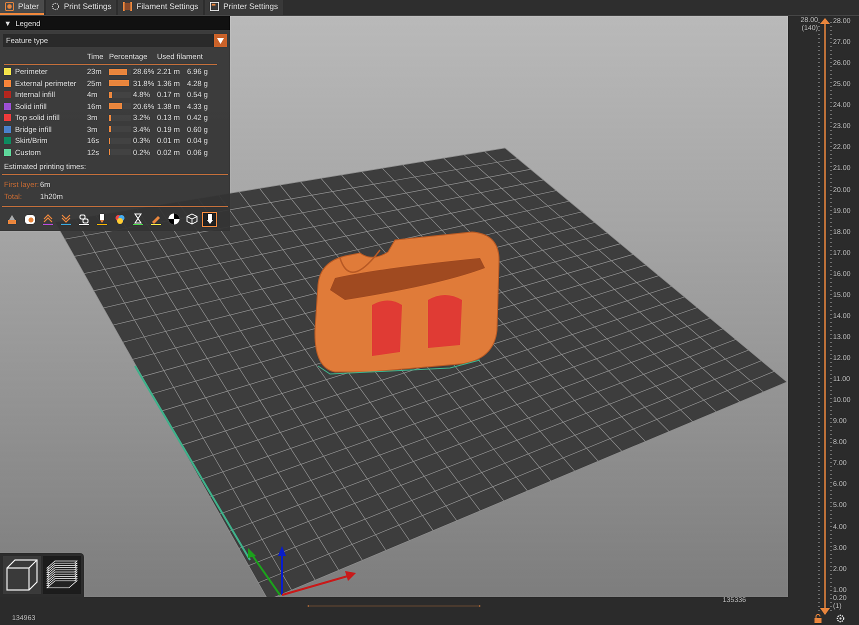  What do you see at coordinates (161, 7) in the screenshot?
I see `tab: Filament Settings` at bounding box center [161, 7].